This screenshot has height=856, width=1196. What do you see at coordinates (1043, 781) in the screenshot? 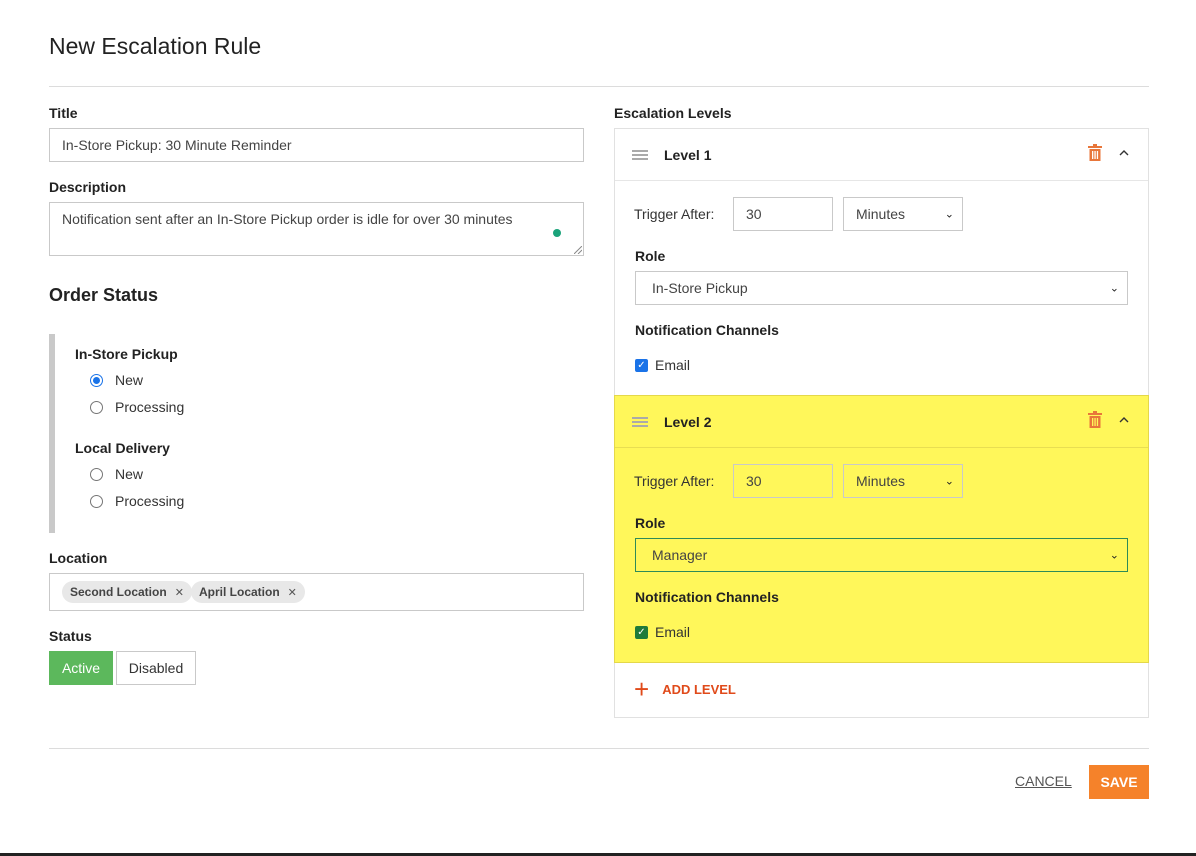
I see `cancel-button: CANCEL` at bounding box center [1043, 781].